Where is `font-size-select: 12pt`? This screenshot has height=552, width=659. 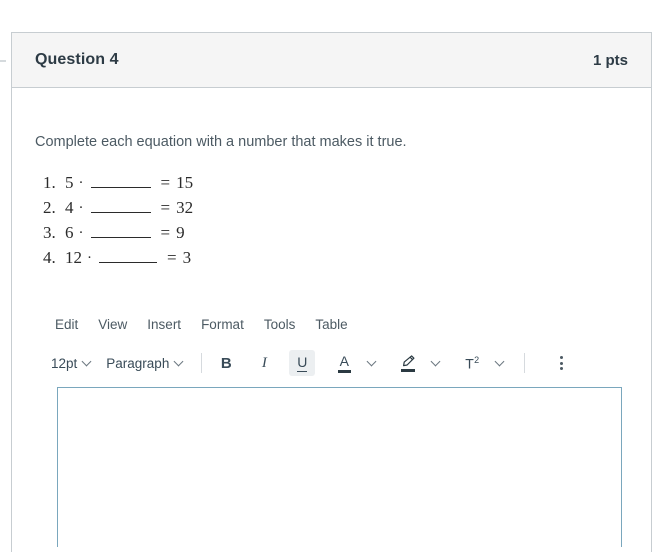 font-size-select: 12pt is located at coordinates (71, 363).